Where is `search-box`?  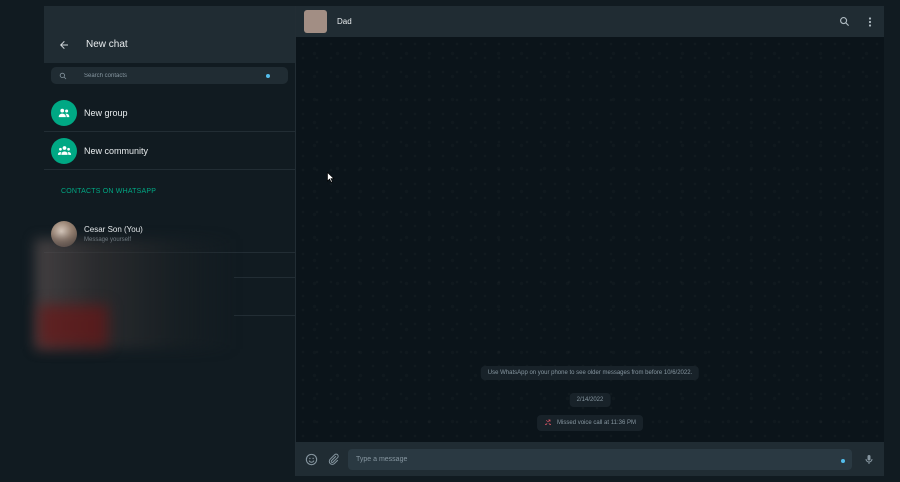
search-box is located at coordinates (169, 75).